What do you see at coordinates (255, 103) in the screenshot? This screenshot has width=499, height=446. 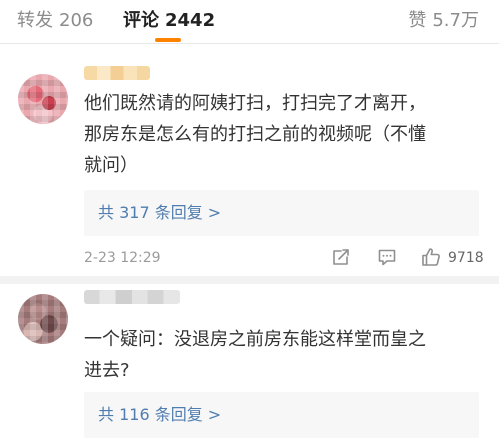 I see `comment-text-line: 他们既然请的阿姨打扫，打扫完了才离开，` at bounding box center [255, 103].